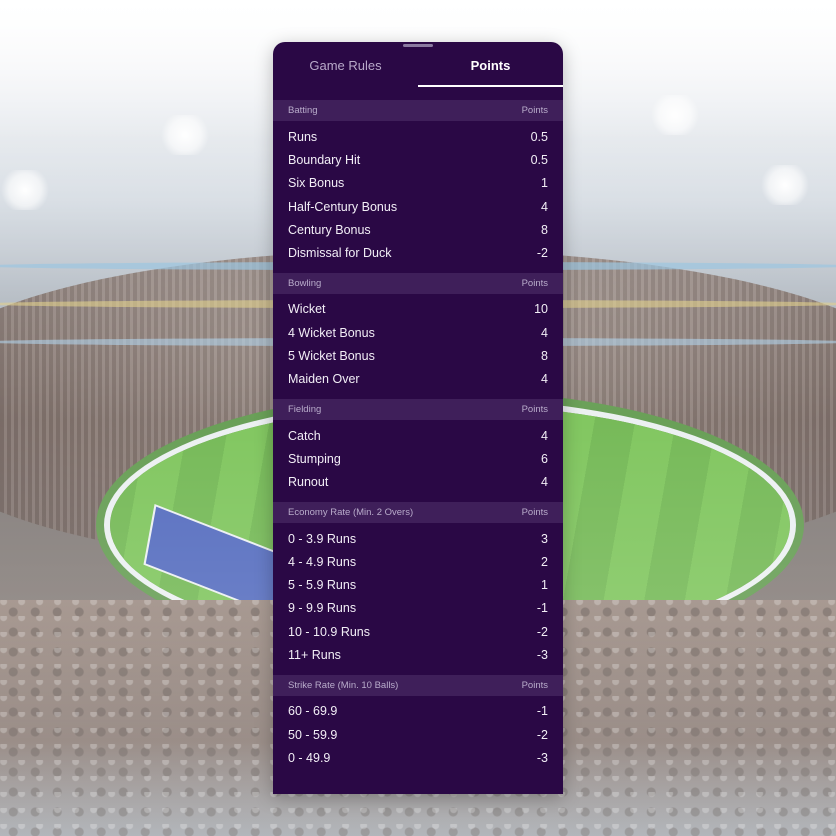 This screenshot has height=836, width=836. What do you see at coordinates (314, 458) in the screenshot?
I see `row-label: Stumping` at bounding box center [314, 458].